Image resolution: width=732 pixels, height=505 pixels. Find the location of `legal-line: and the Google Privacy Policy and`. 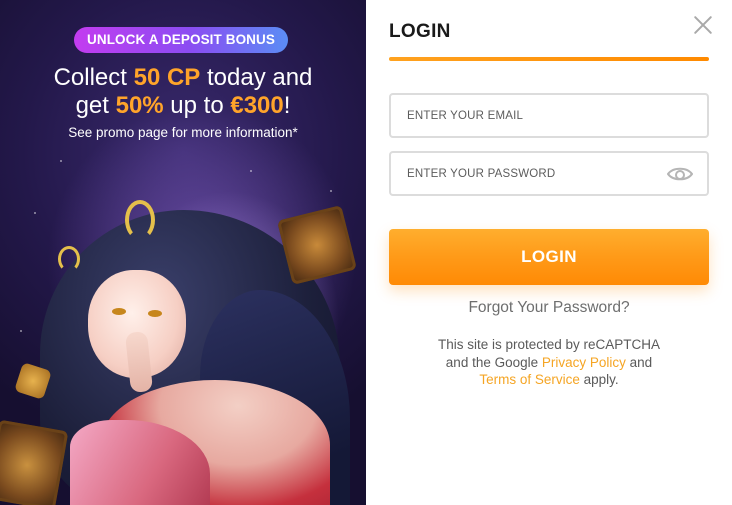

legal-line: and the Google Privacy Policy and is located at coordinates (549, 363).